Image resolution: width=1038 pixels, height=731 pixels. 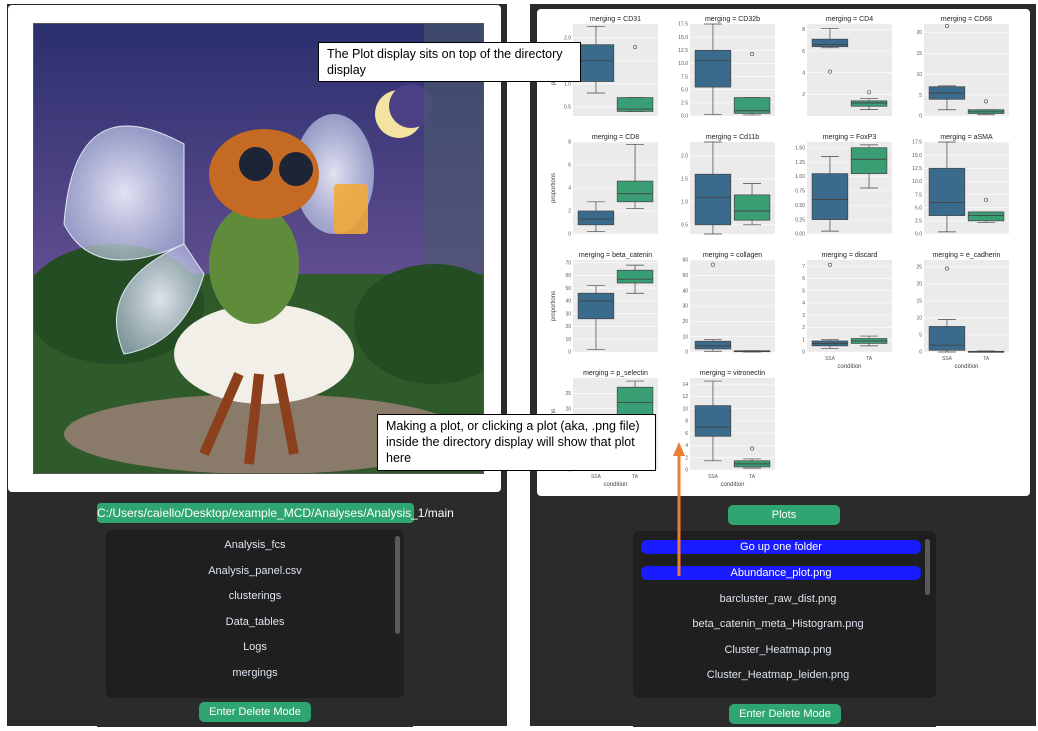 What do you see at coordinates (679, 449) in the screenshot?
I see `orange-arrow-head` at bounding box center [679, 449].